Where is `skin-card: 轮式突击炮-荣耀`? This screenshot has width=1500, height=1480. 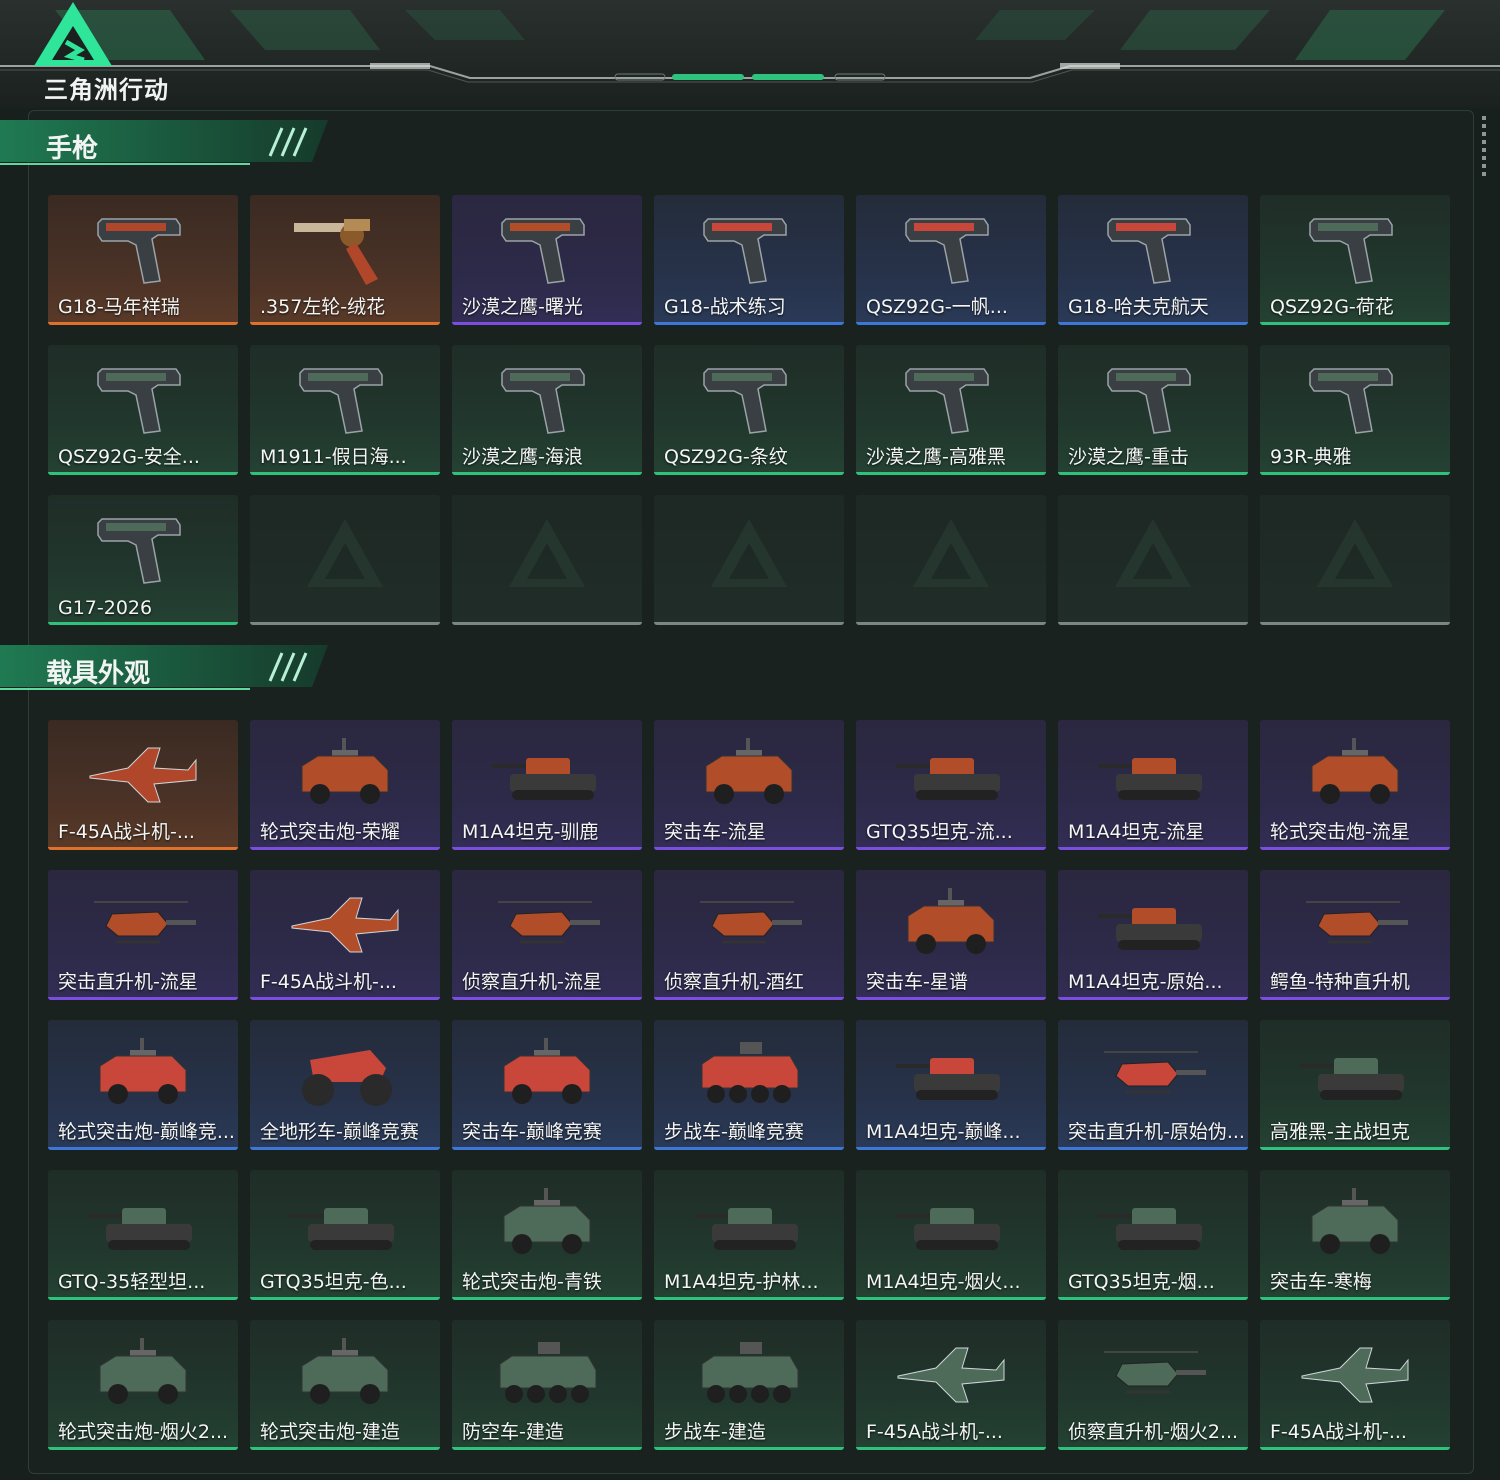 skin-card: 轮式突击炮-荣耀 is located at coordinates (345, 785).